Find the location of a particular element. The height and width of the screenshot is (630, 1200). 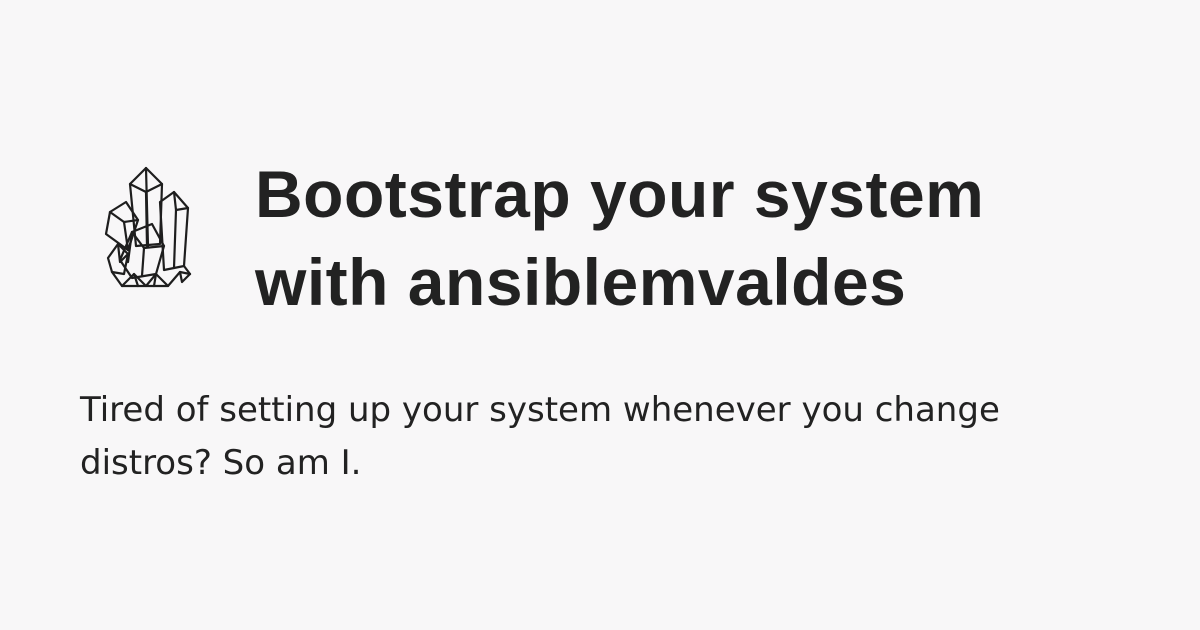

title-line-1: Bootstrap your system is located at coordinates (620, 194).